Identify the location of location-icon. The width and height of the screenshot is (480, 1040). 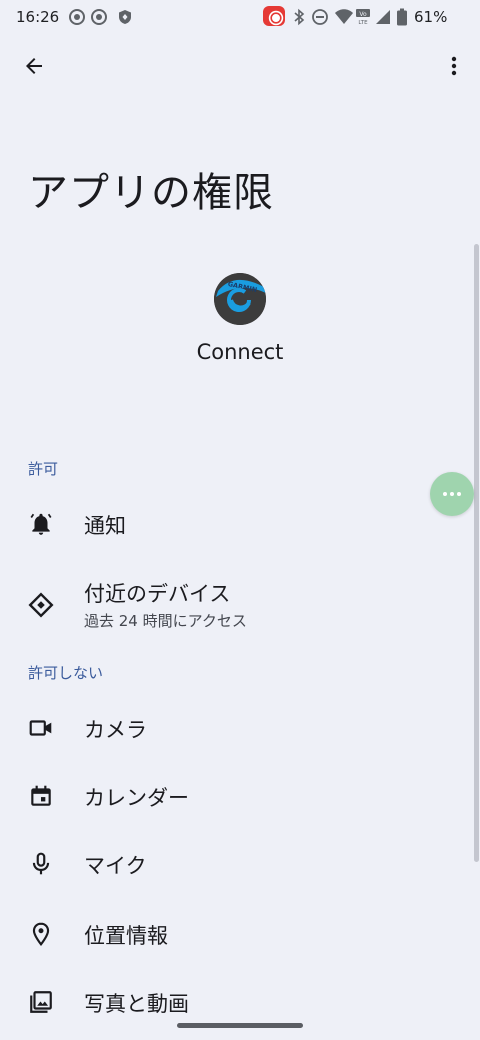
(41, 934).